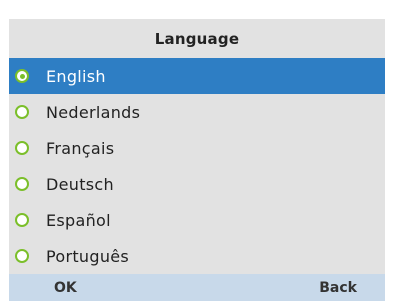 Image resolution: width=393 pixels, height=302 pixels. Describe the element at coordinates (80, 184) in the screenshot. I see `list-item-label: Deutsch` at that location.